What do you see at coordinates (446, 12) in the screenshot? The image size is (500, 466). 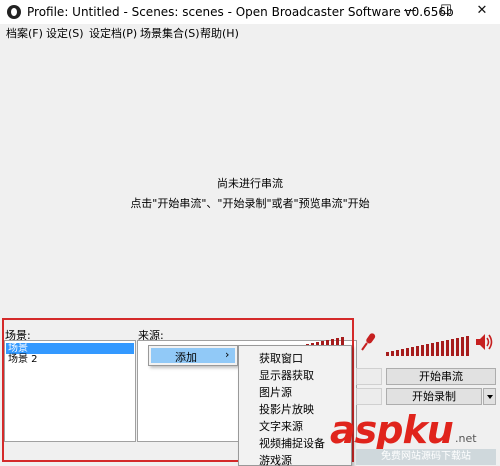 I see `maximize-button: ☐` at bounding box center [446, 12].